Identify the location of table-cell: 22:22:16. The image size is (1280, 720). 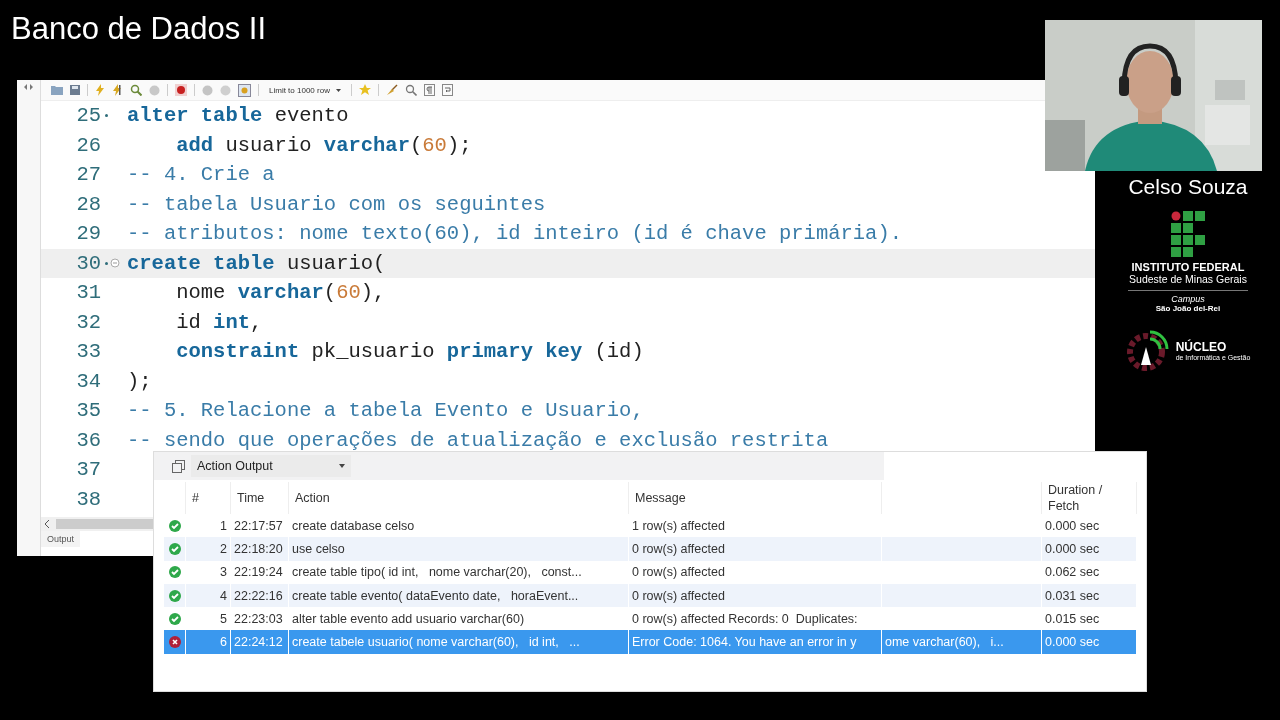
(260, 595).